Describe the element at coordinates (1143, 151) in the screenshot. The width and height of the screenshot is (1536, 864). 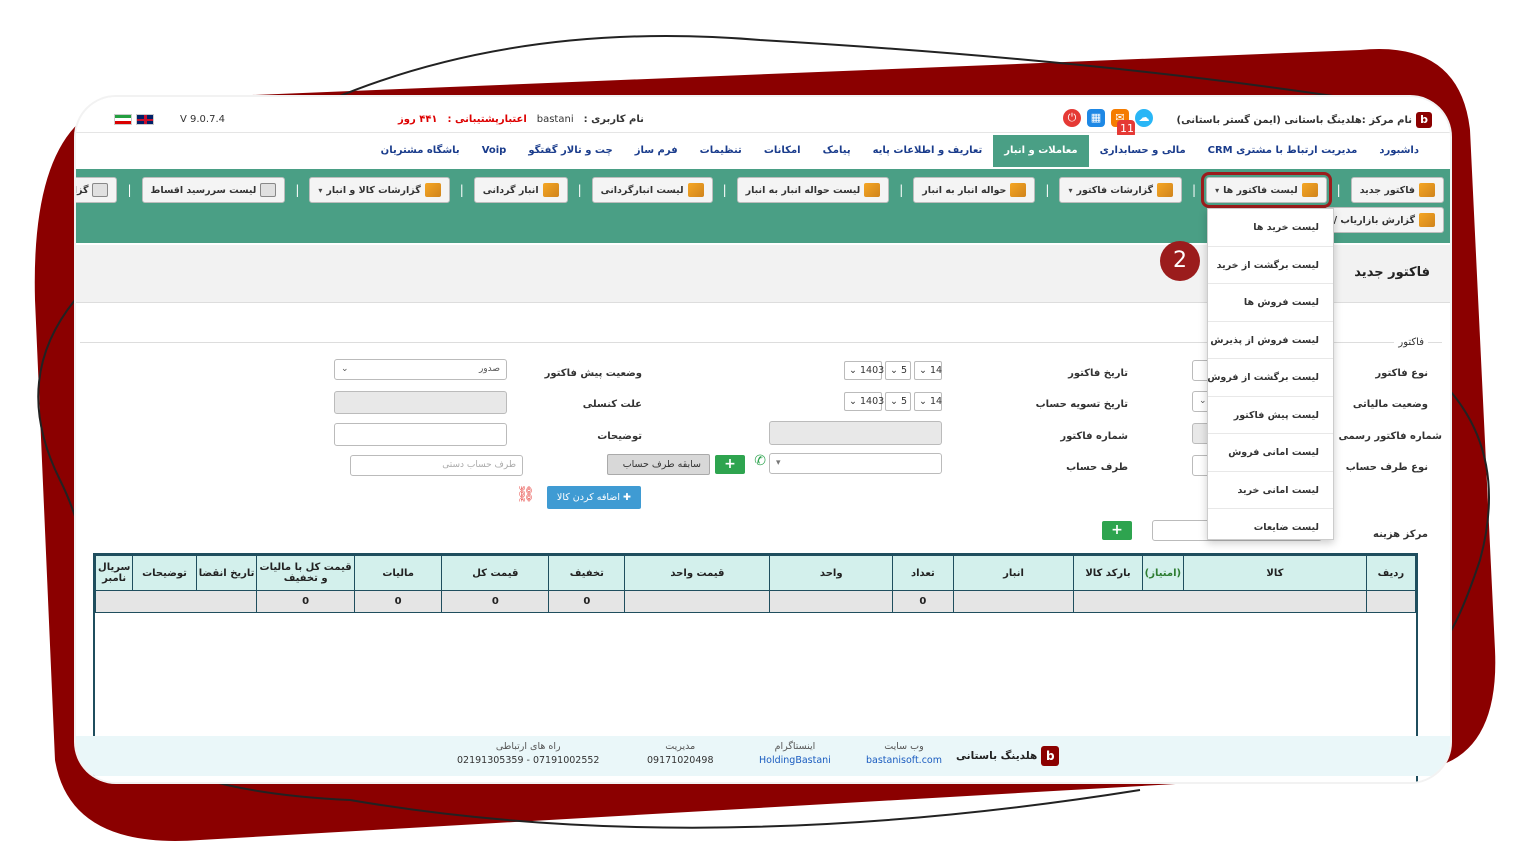
I see `nav-item: مالی و حسابداری` at that location.